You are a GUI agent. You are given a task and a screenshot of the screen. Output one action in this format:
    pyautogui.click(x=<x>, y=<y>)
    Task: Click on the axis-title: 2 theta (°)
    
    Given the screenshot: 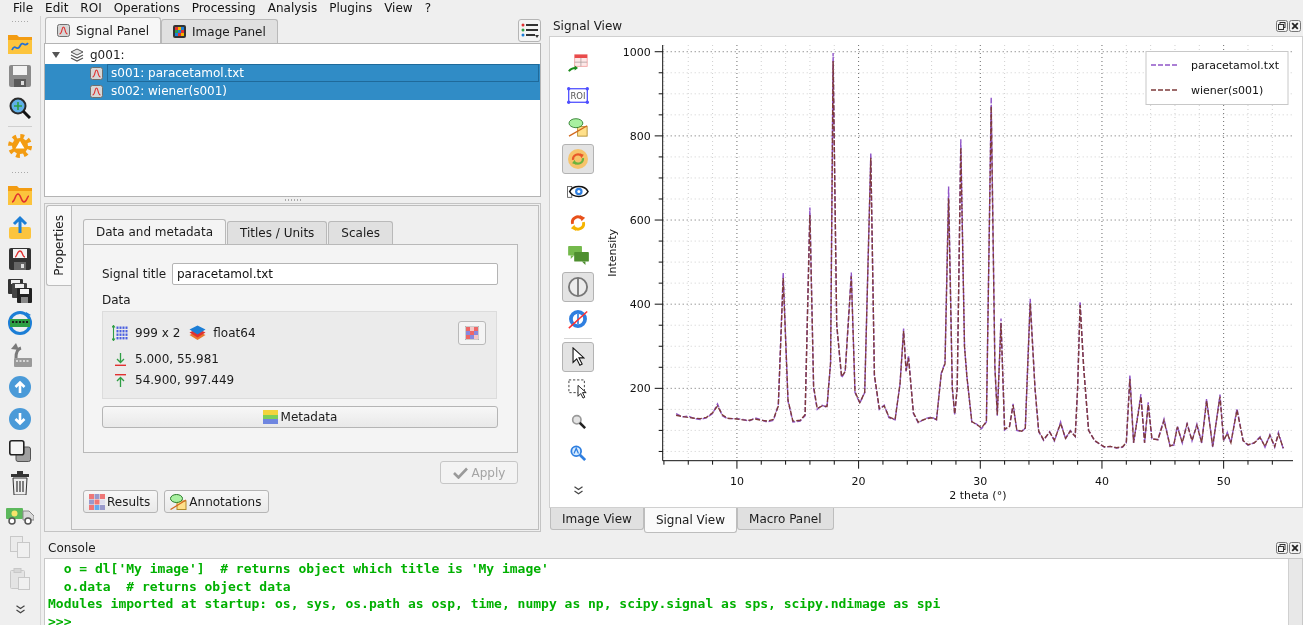 What is the action you would take?
    pyautogui.click(x=978, y=495)
    